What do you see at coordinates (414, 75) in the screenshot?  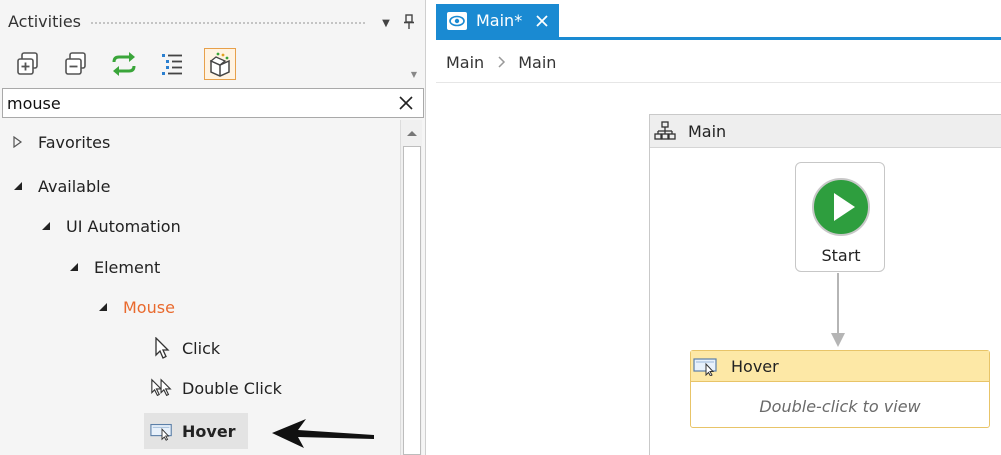 I see `toolbar-overflow-icon: ▼` at bounding box center [414, 75].